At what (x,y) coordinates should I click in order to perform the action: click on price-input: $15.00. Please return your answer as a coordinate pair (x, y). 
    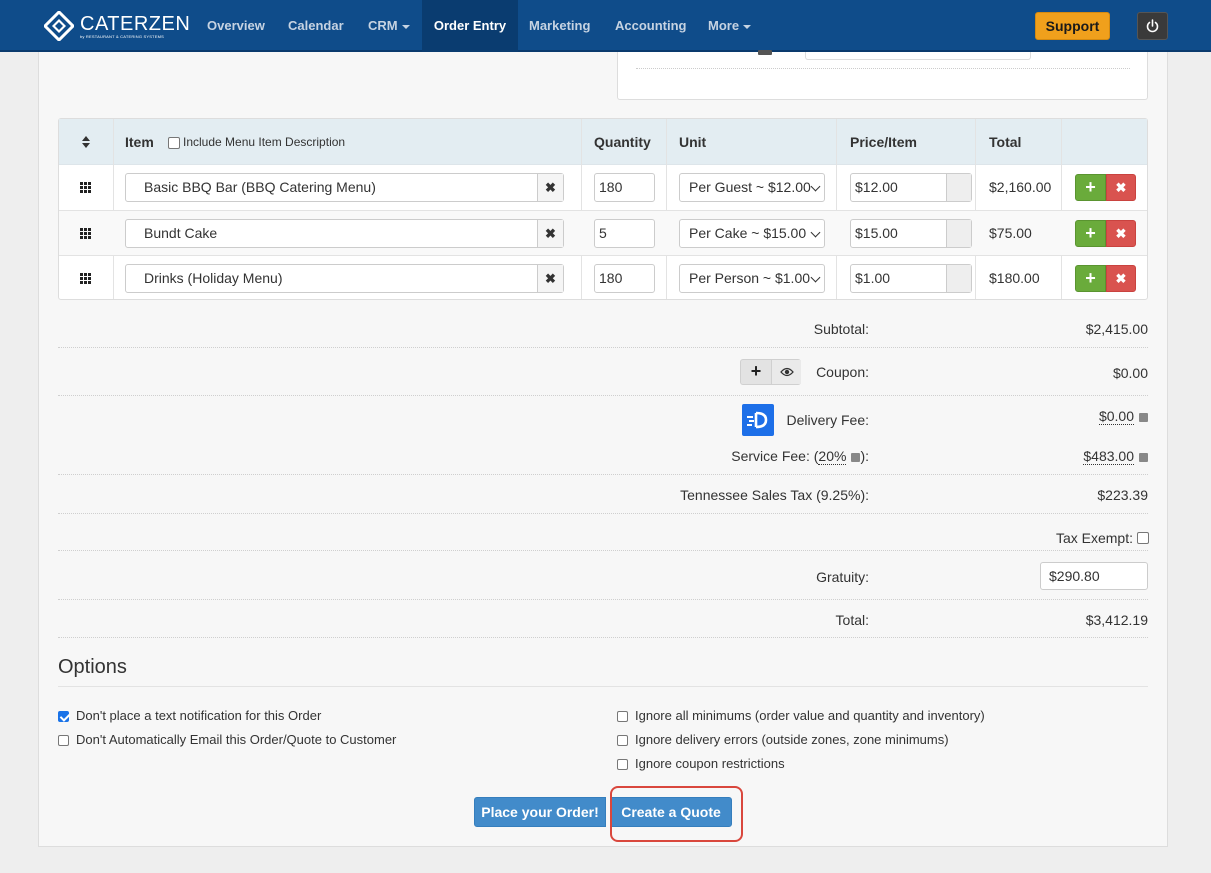
    Looking at the image, I should click on (911, 233).